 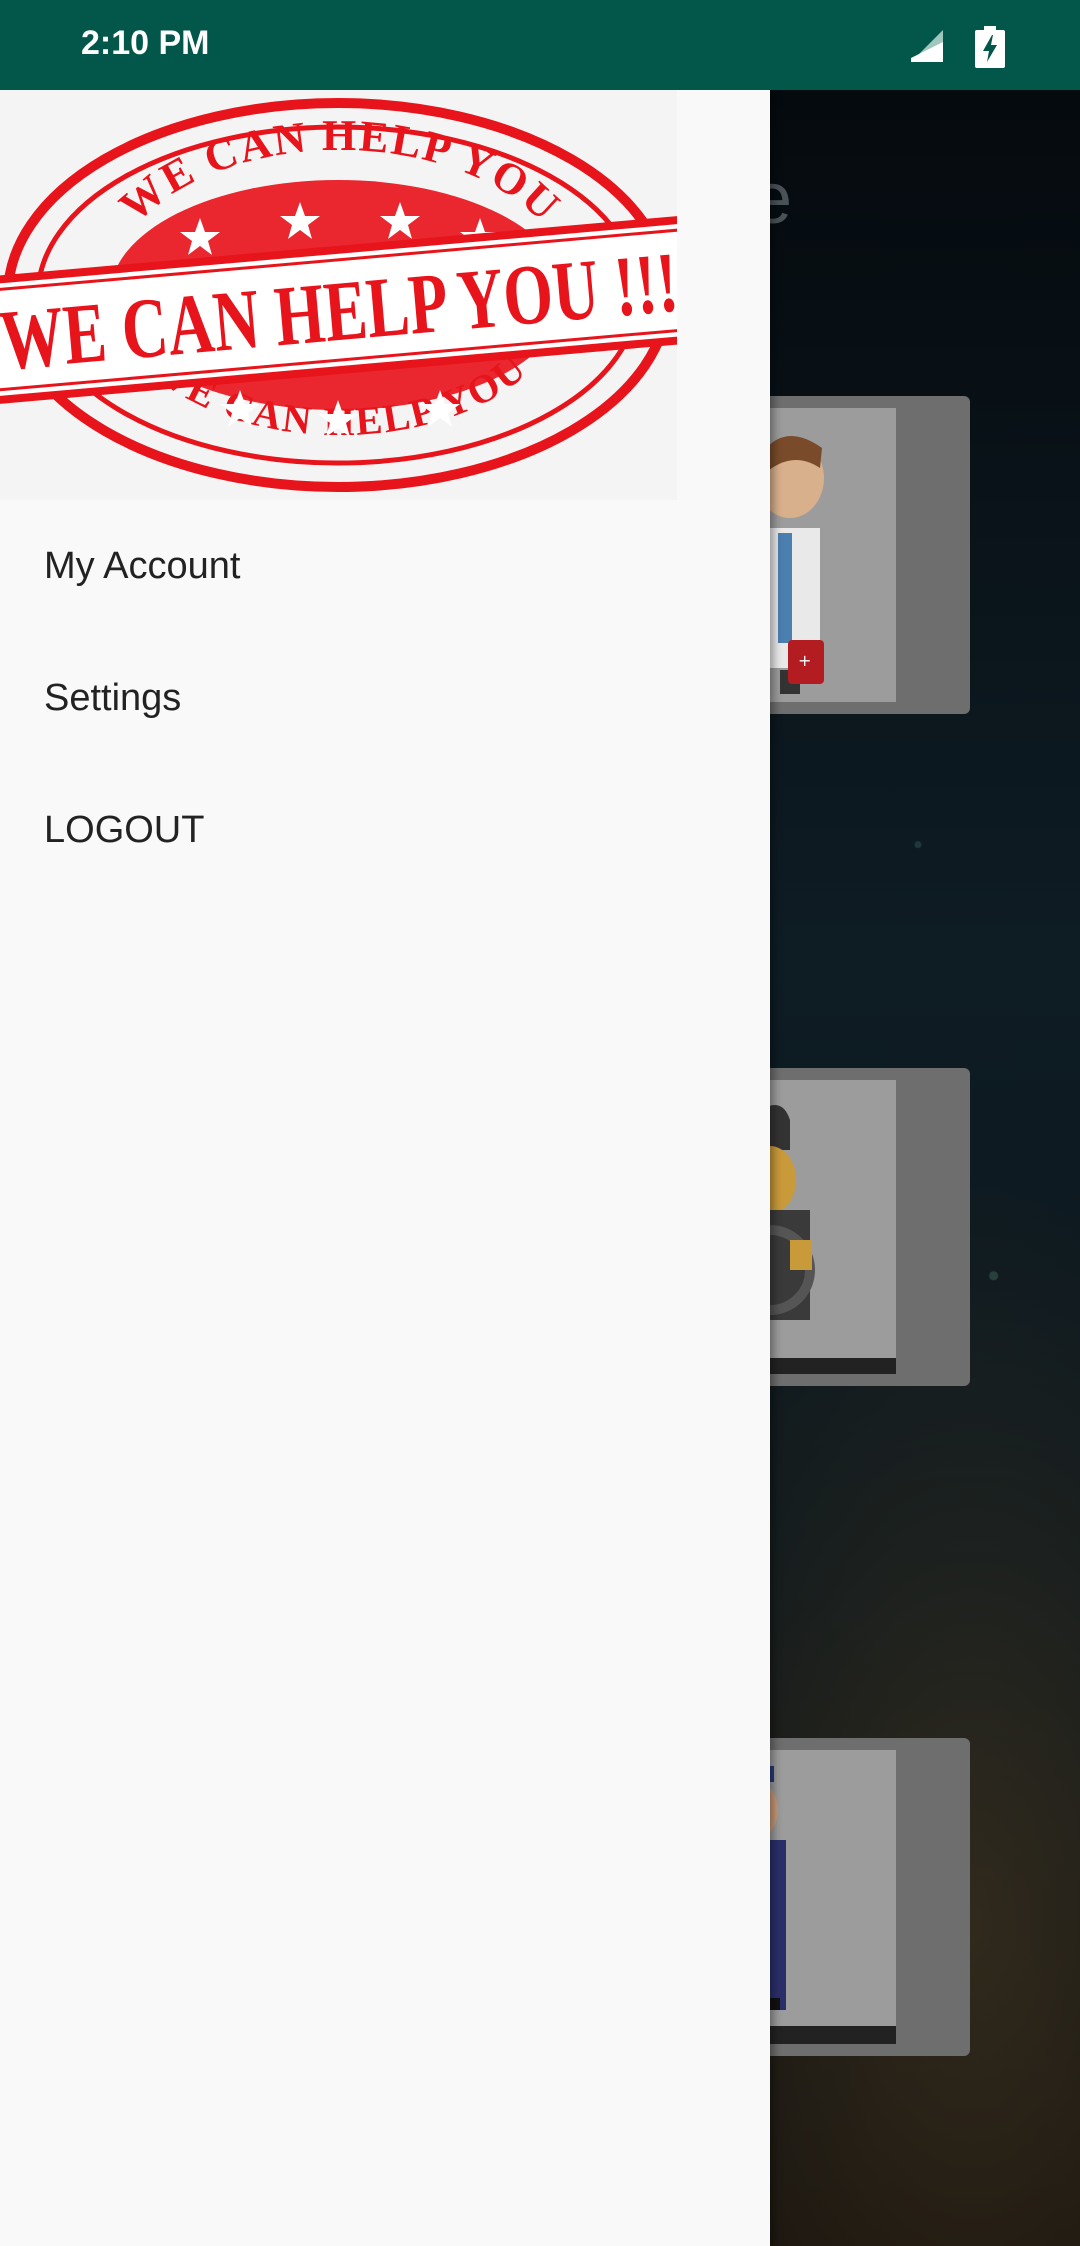 I want to click on menu-item-settings: Settings, so click(x=385, y=698).